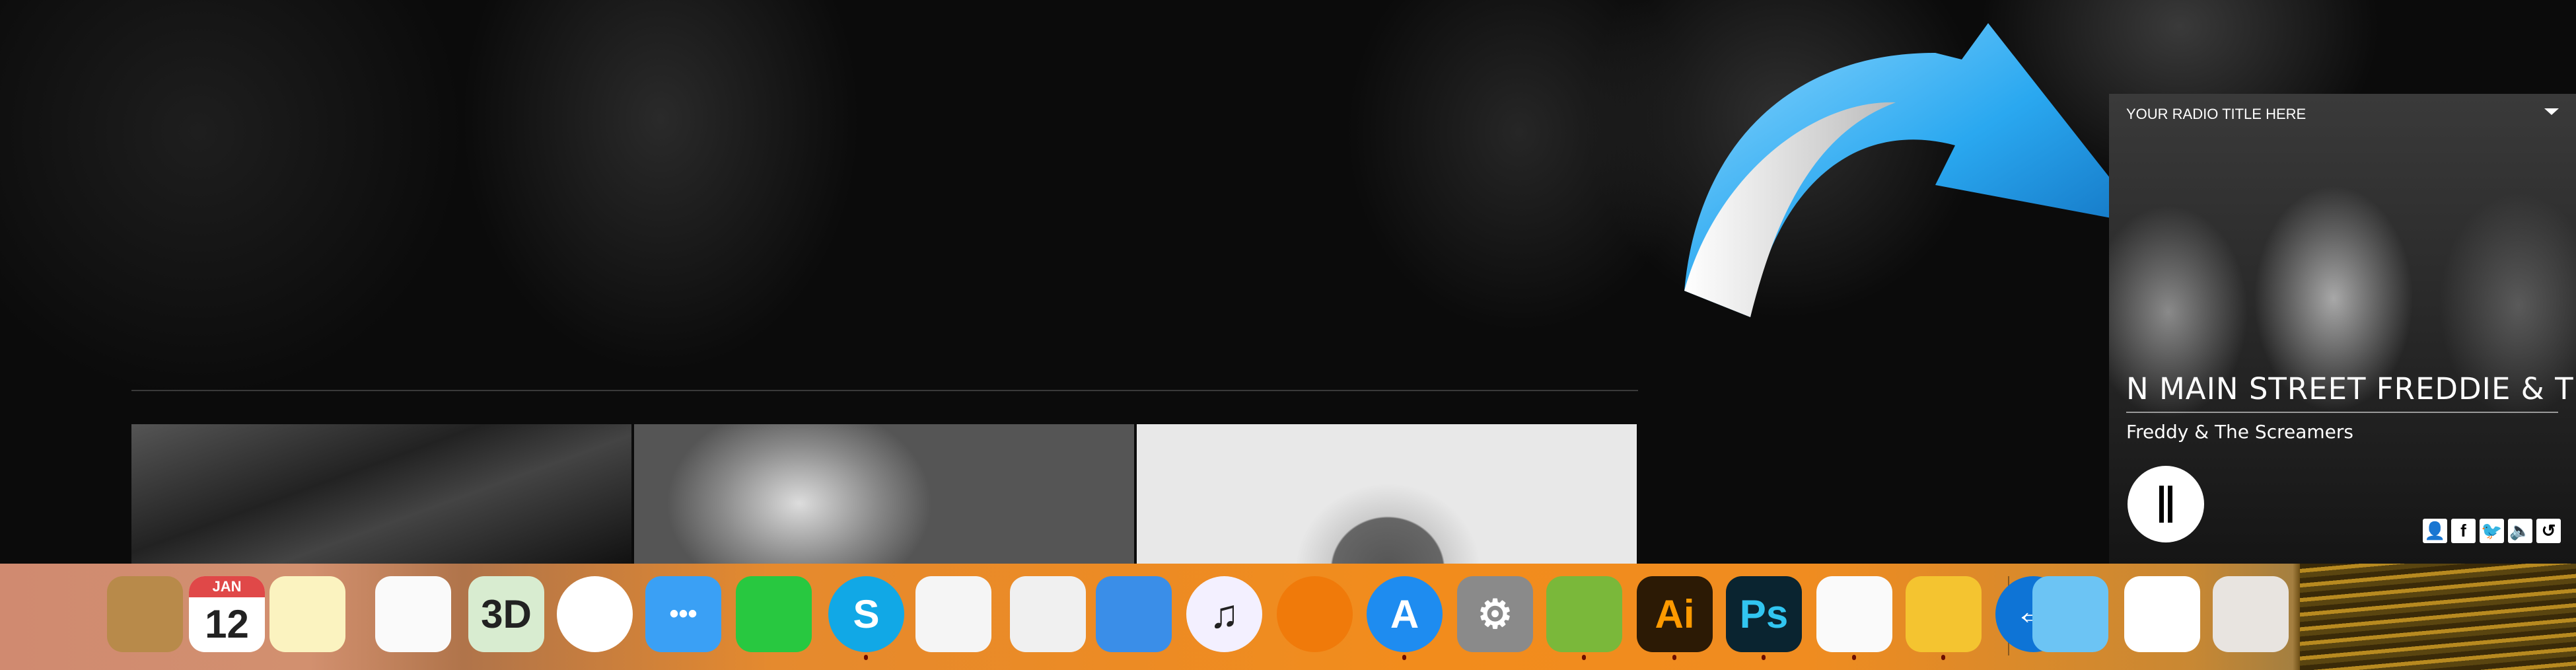 This screenshot has width=2576, height=670. I want to click on icon-glyph: Ai, so click(1675, 614).